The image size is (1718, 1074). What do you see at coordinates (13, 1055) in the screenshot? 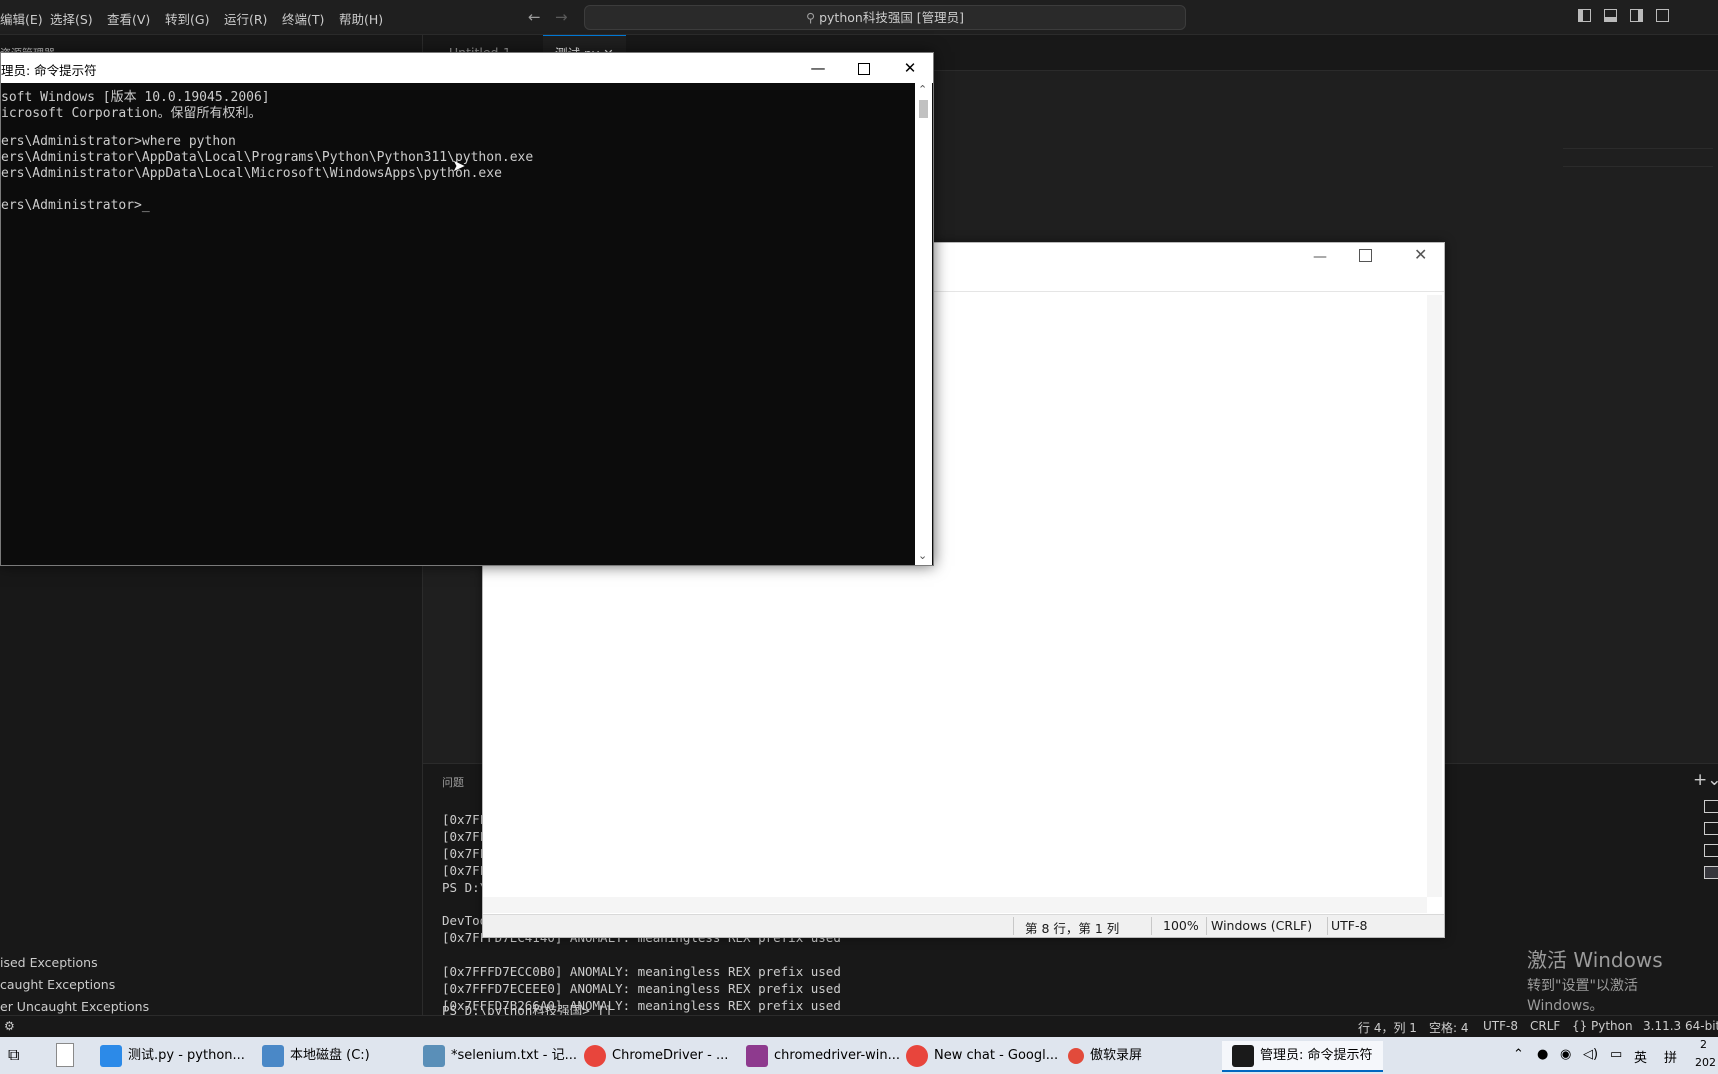
I see `task-view-icon: ⧉` at bounding box center [13, 1055].